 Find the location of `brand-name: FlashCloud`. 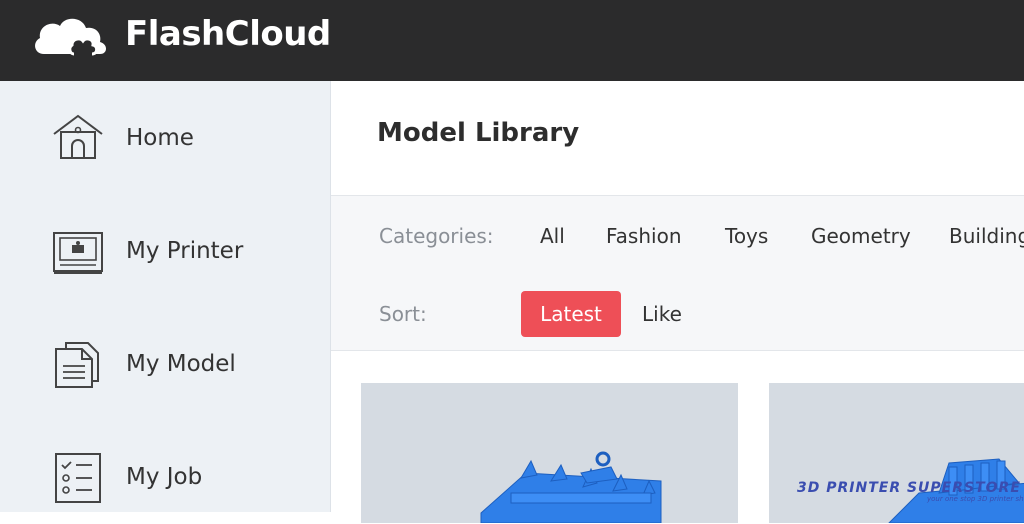

brand-name: FlashCloud is located at coordinates (228, 34).